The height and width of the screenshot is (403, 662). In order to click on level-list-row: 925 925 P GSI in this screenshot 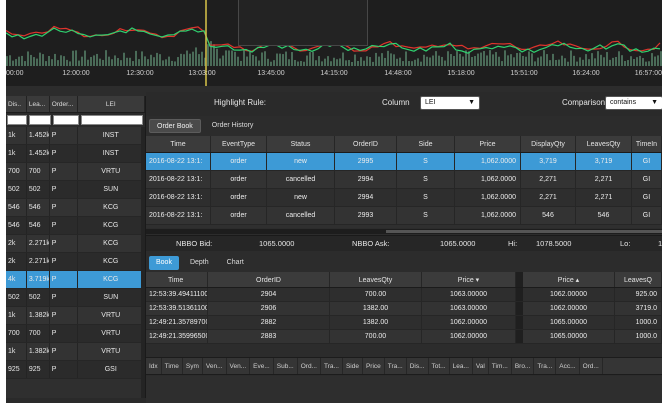, I will do `click(75, 370)`.